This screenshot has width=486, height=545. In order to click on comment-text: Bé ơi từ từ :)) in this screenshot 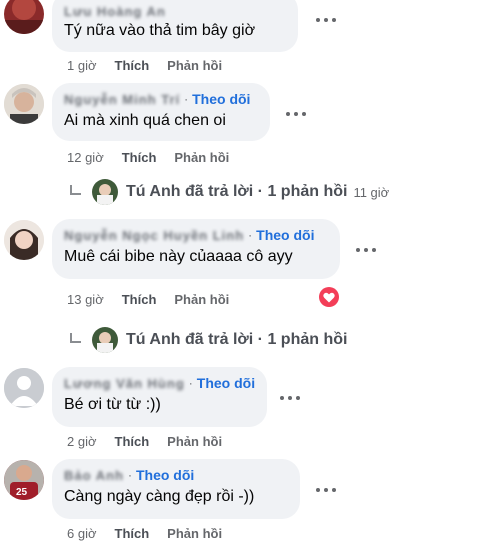, I will do `click(112, 404)`.